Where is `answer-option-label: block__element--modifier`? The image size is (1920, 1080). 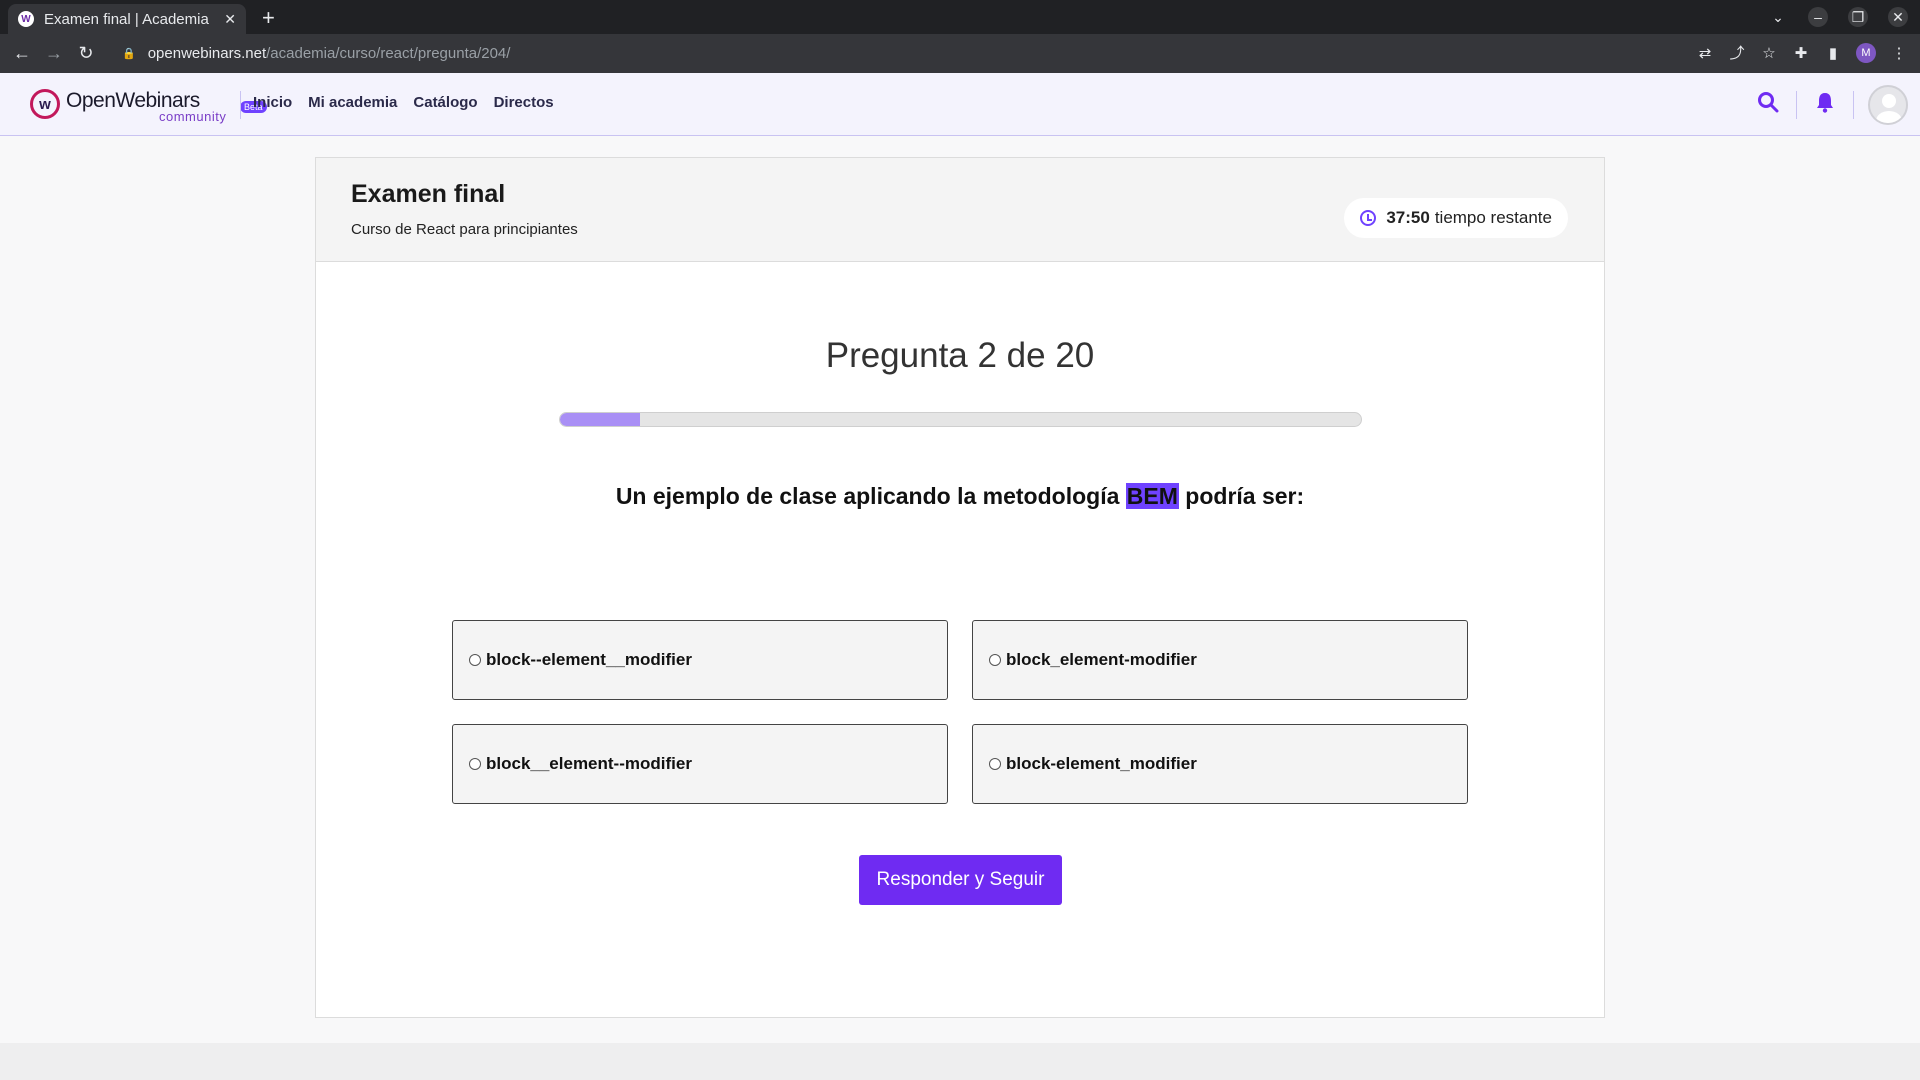 answer-option-label: block__element--modifier is located at coordinates (589, 763).